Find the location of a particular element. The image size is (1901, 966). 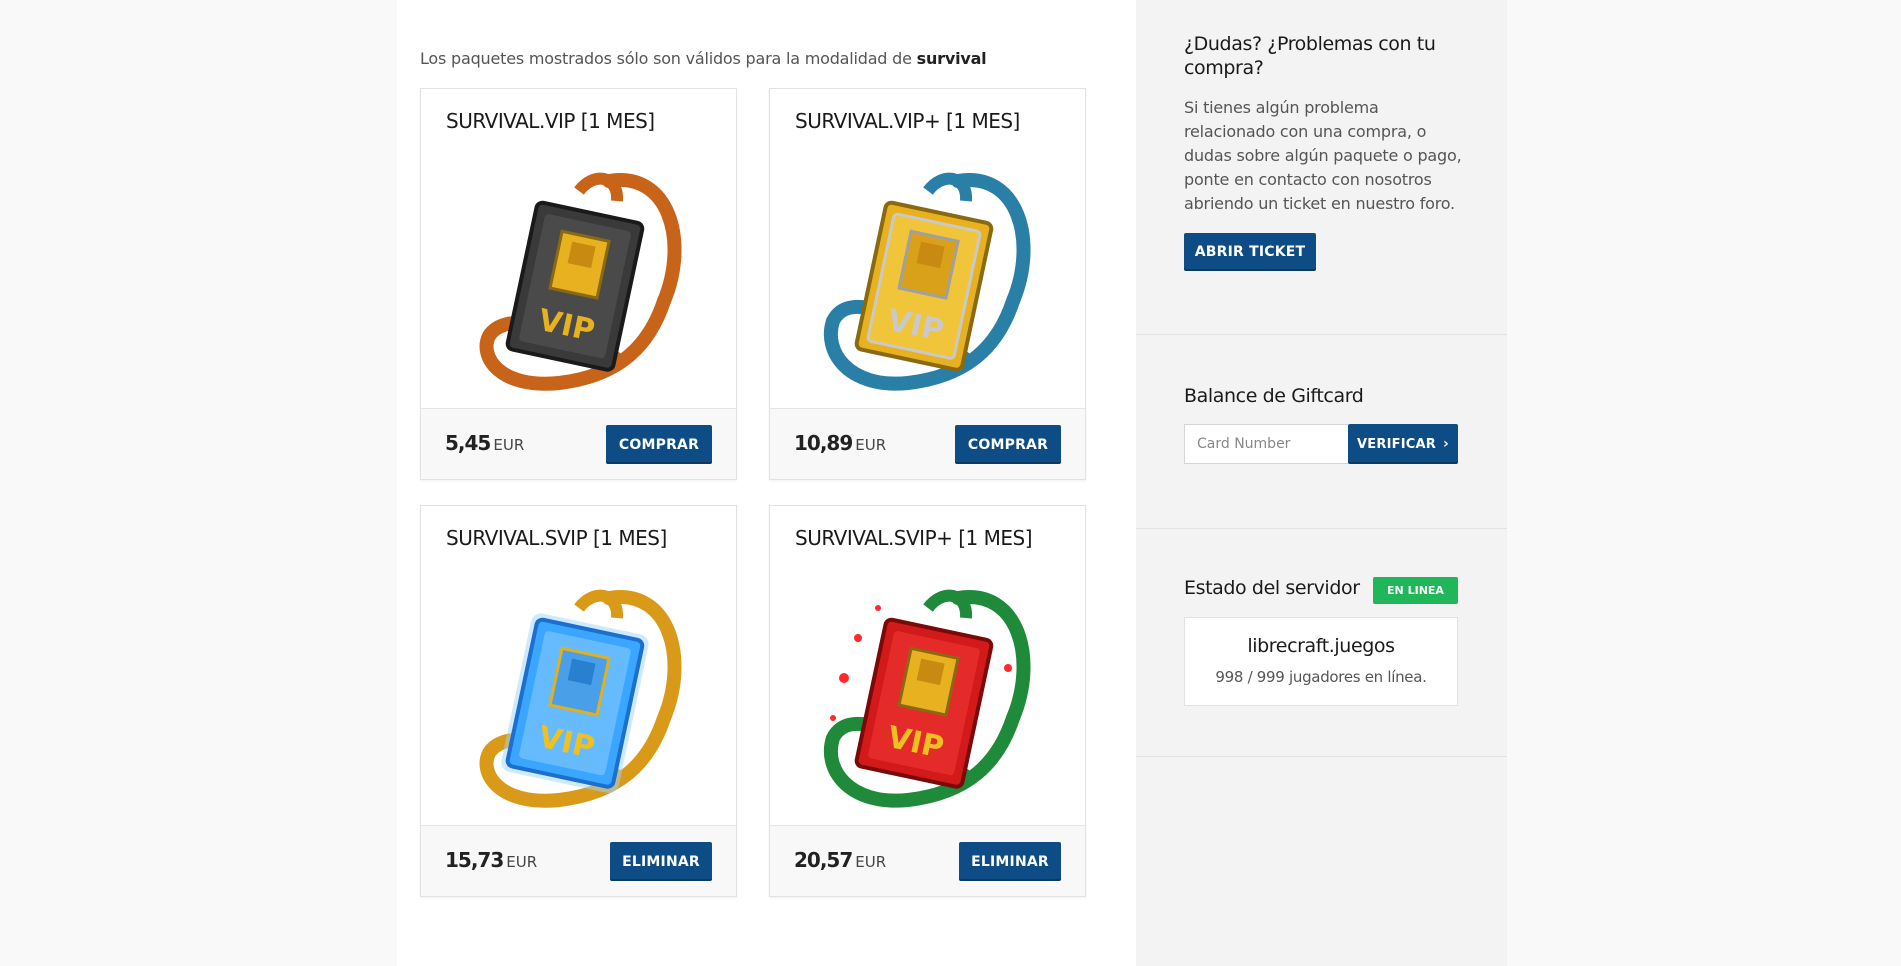

package-title: SURVIVAL.SVIP+ [1 MES] is located at coordinates (914, 538).